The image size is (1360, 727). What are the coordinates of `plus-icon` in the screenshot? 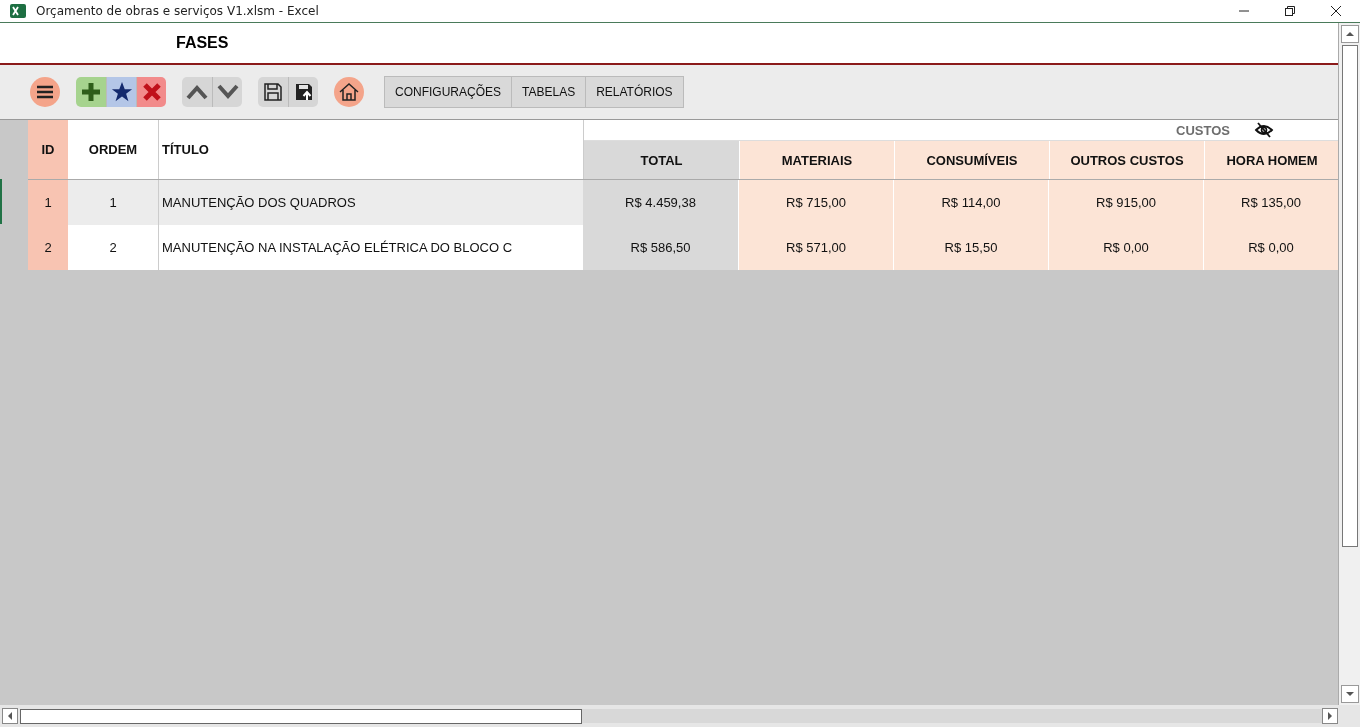 It's located at (91, 92).